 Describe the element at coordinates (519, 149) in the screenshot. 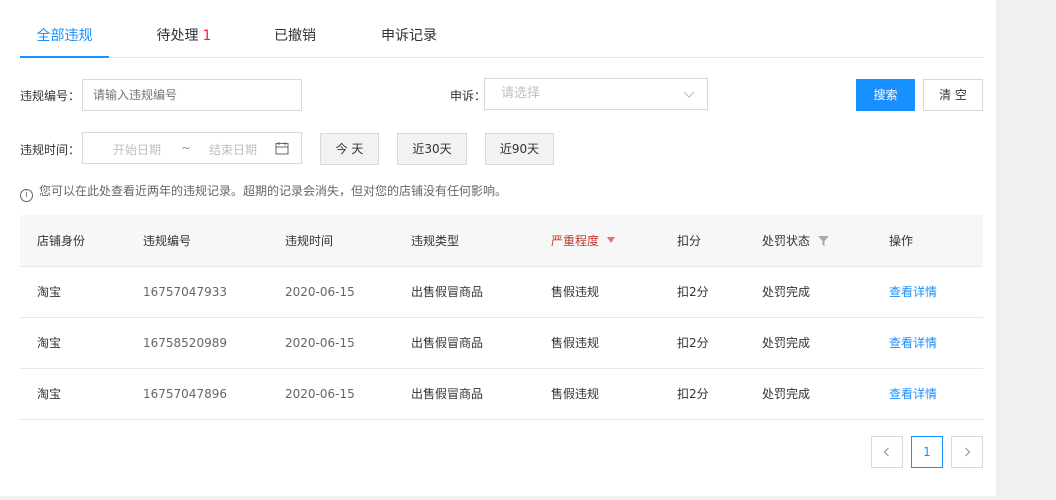

I see `last-90-days-button: 近90天` at that location.